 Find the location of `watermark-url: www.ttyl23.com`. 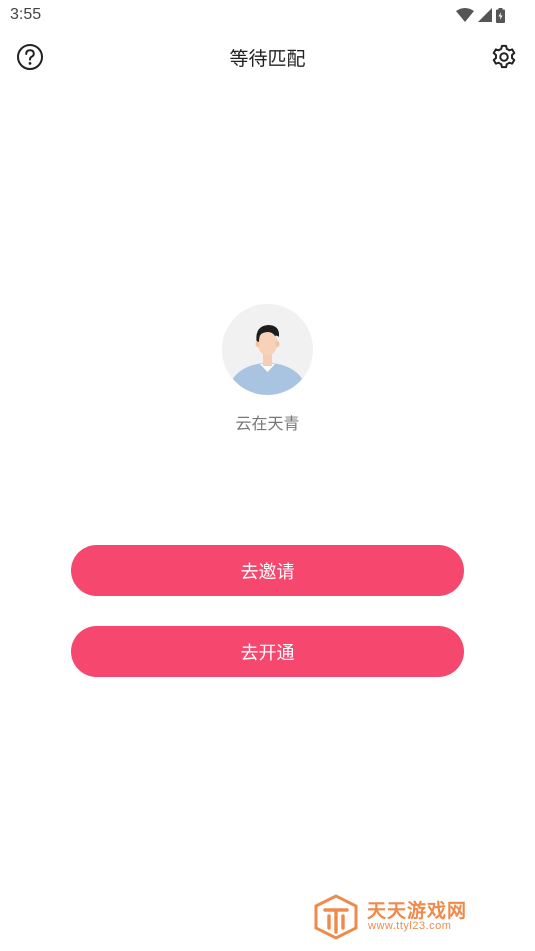

watermark-url: www.ttyl23.com is located at coordinates (410, 926).